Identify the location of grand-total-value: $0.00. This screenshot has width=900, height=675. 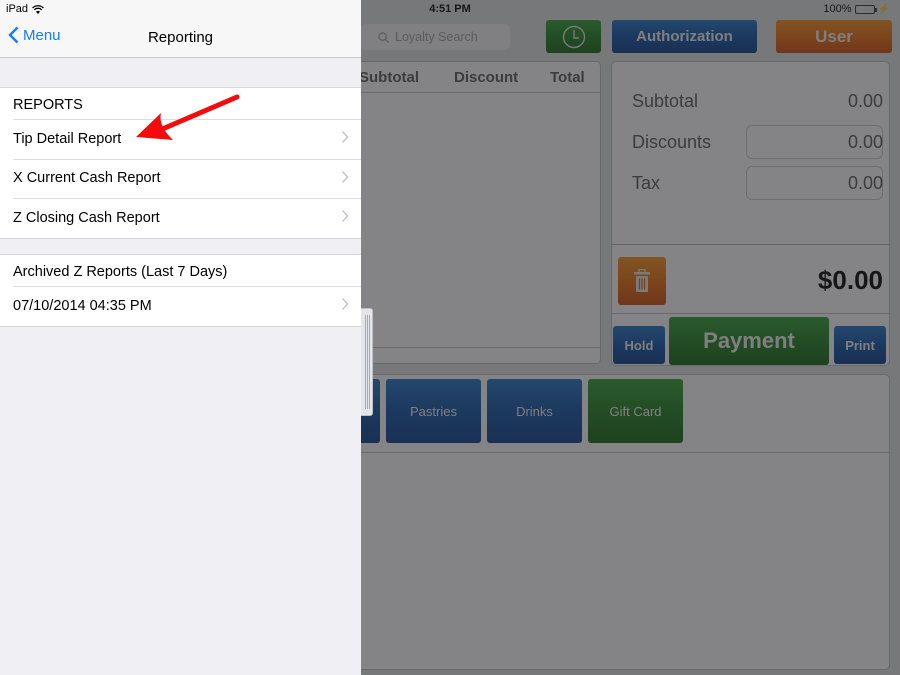
(850, 280).